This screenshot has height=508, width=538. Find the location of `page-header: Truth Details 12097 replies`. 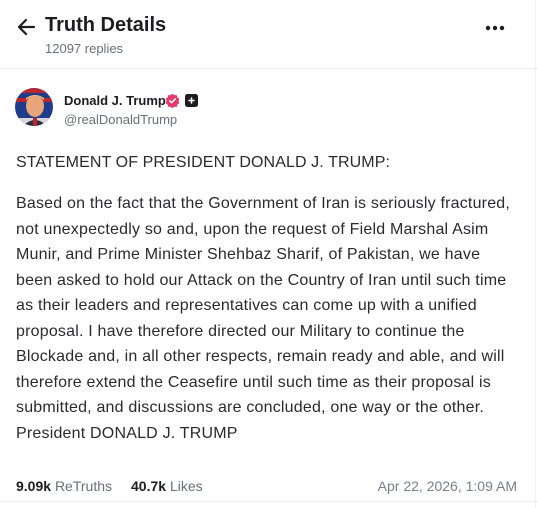

page-header: Truth Details 12097 replies is located at coordinates (269, 34).